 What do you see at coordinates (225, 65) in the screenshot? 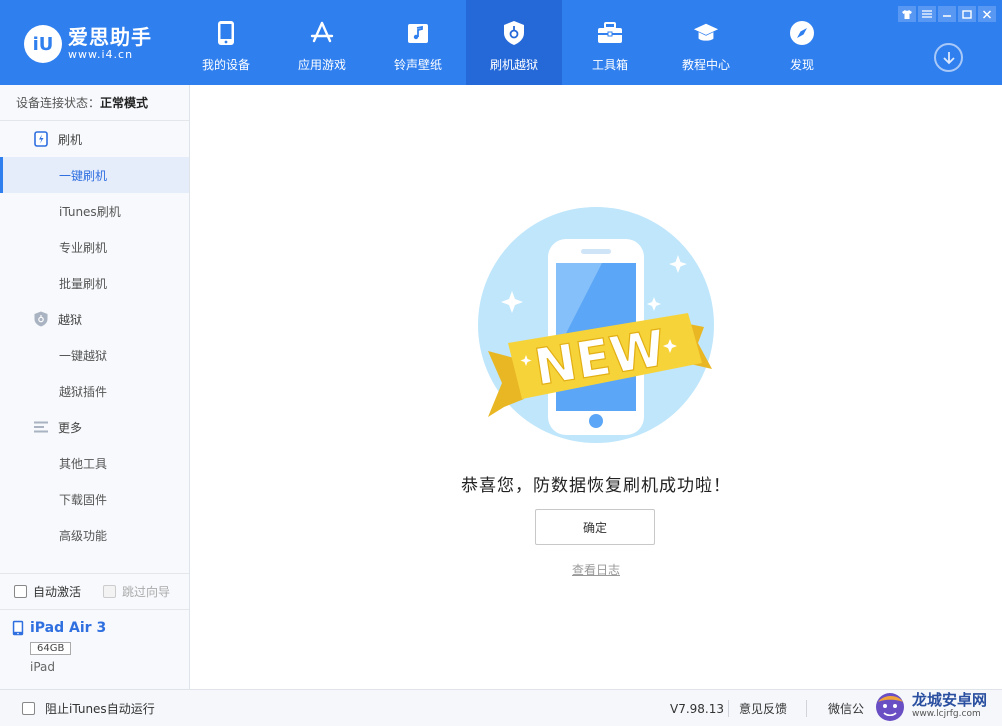
I see `nav-label: 我的设备` at bounding box center [225, 65].